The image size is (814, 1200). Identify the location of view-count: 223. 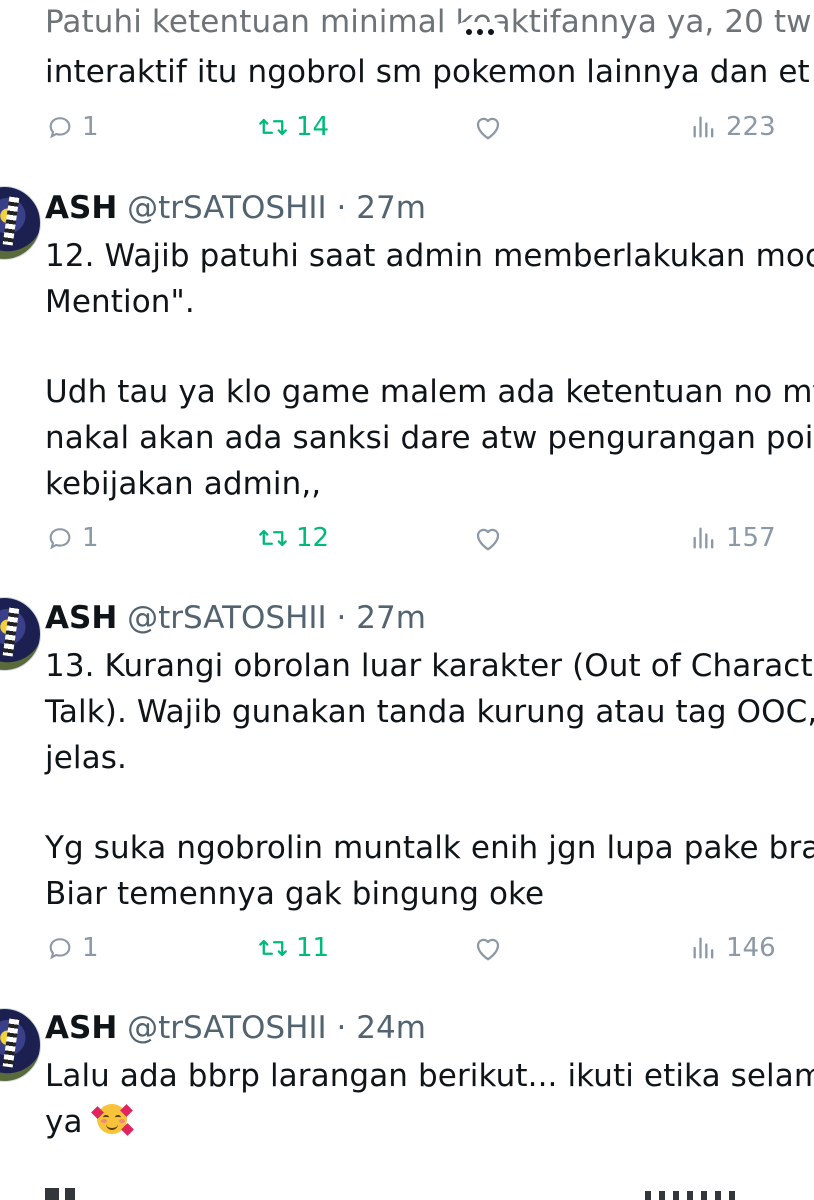
(751, 127).